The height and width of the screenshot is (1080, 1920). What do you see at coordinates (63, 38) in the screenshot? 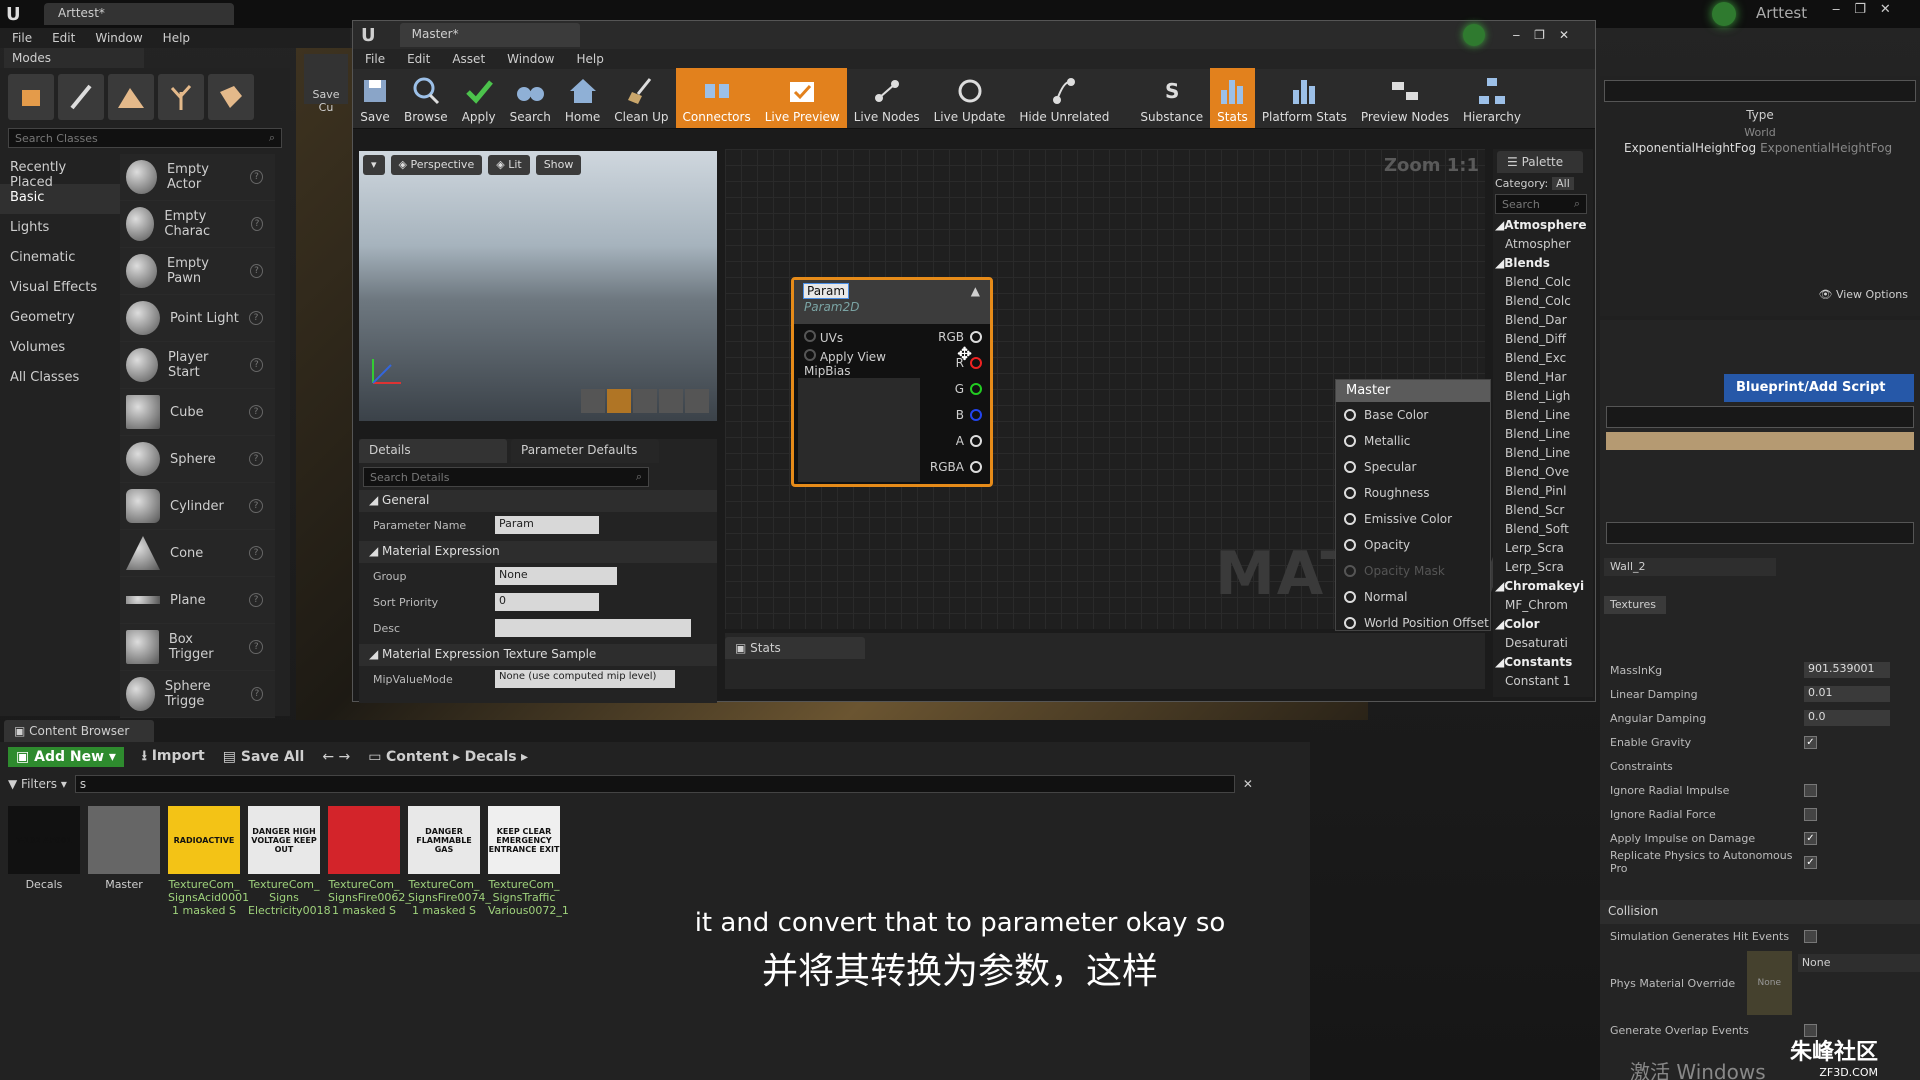
I see `menu-edit: Edit` at bounding box center [63, 38].